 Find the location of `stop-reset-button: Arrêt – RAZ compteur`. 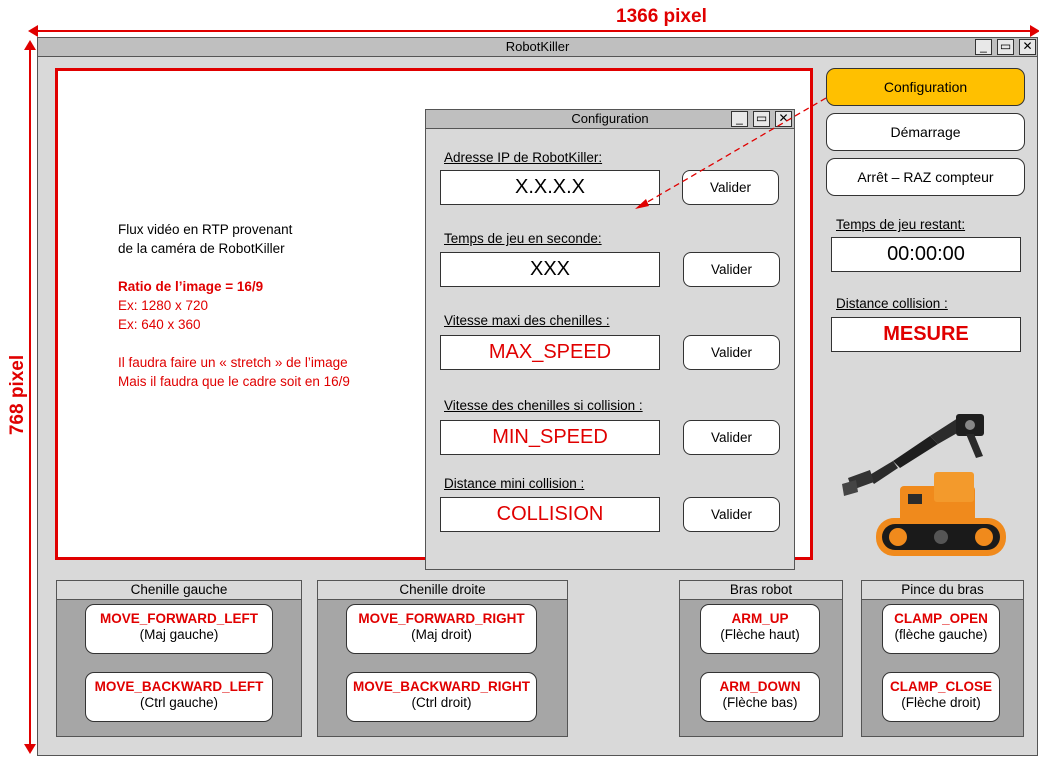

stop-reset-button: Arrêt – RAZ compteur is located at coordinates (925, 177).